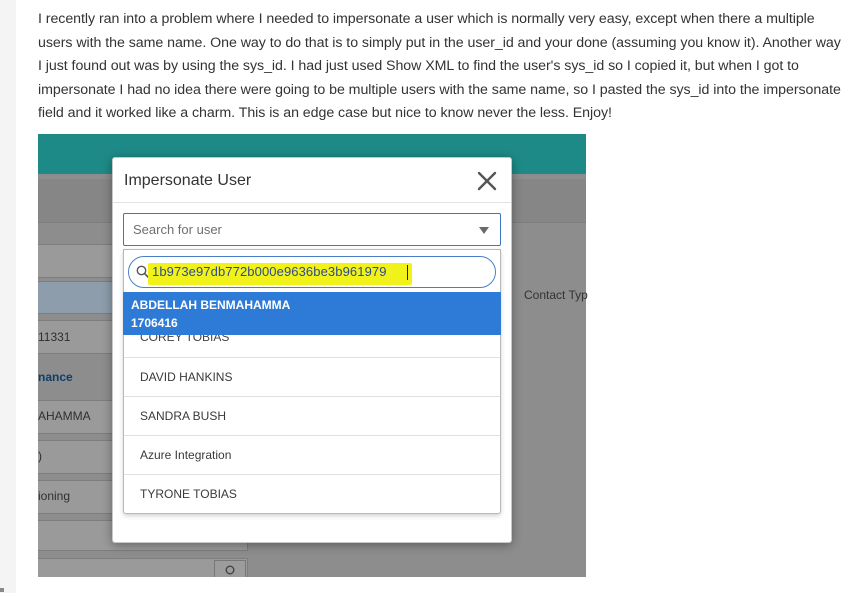 Image resolution: width=853 pixels, height=593 pixels. Describe the element at coordinates (188, 180) in the screenshot. I see `modal-title: Impersonate User` at that location.